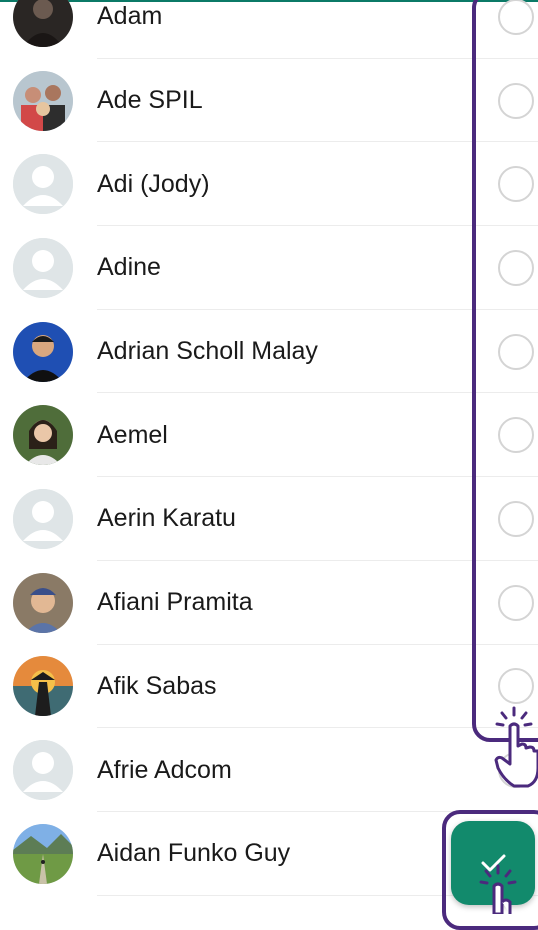 The height and width of the screenshot is (930, 538). Describe the element at coordinates (153, 183) in the screenshot. I see `contact-name: Adi (Jody)` at that location.